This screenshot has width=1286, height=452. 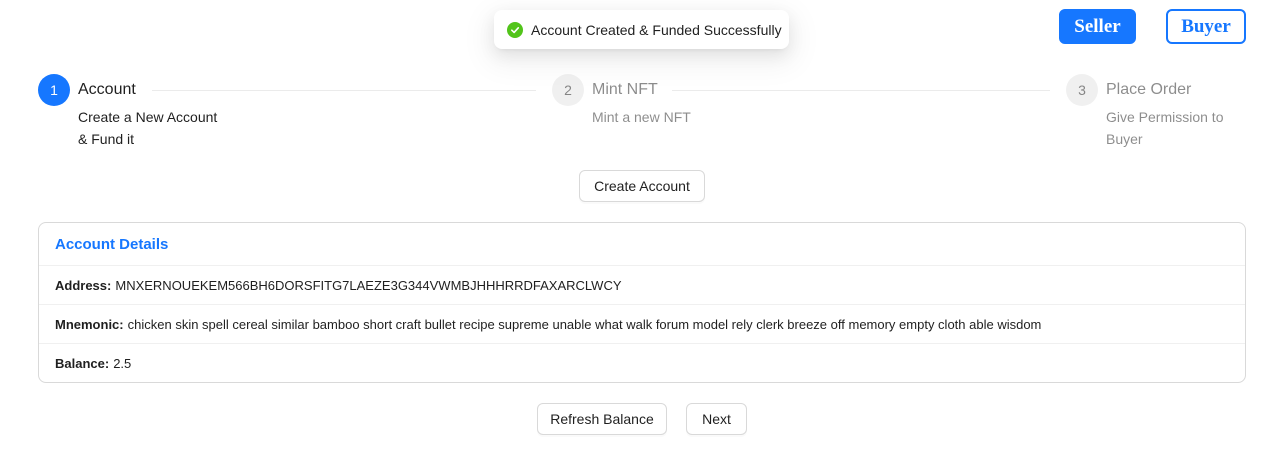 What do you see at coordinates (1165, 117) in the screenshot?
I see `step-description-line: Give Permission to` at bounding box center [1165, 117].